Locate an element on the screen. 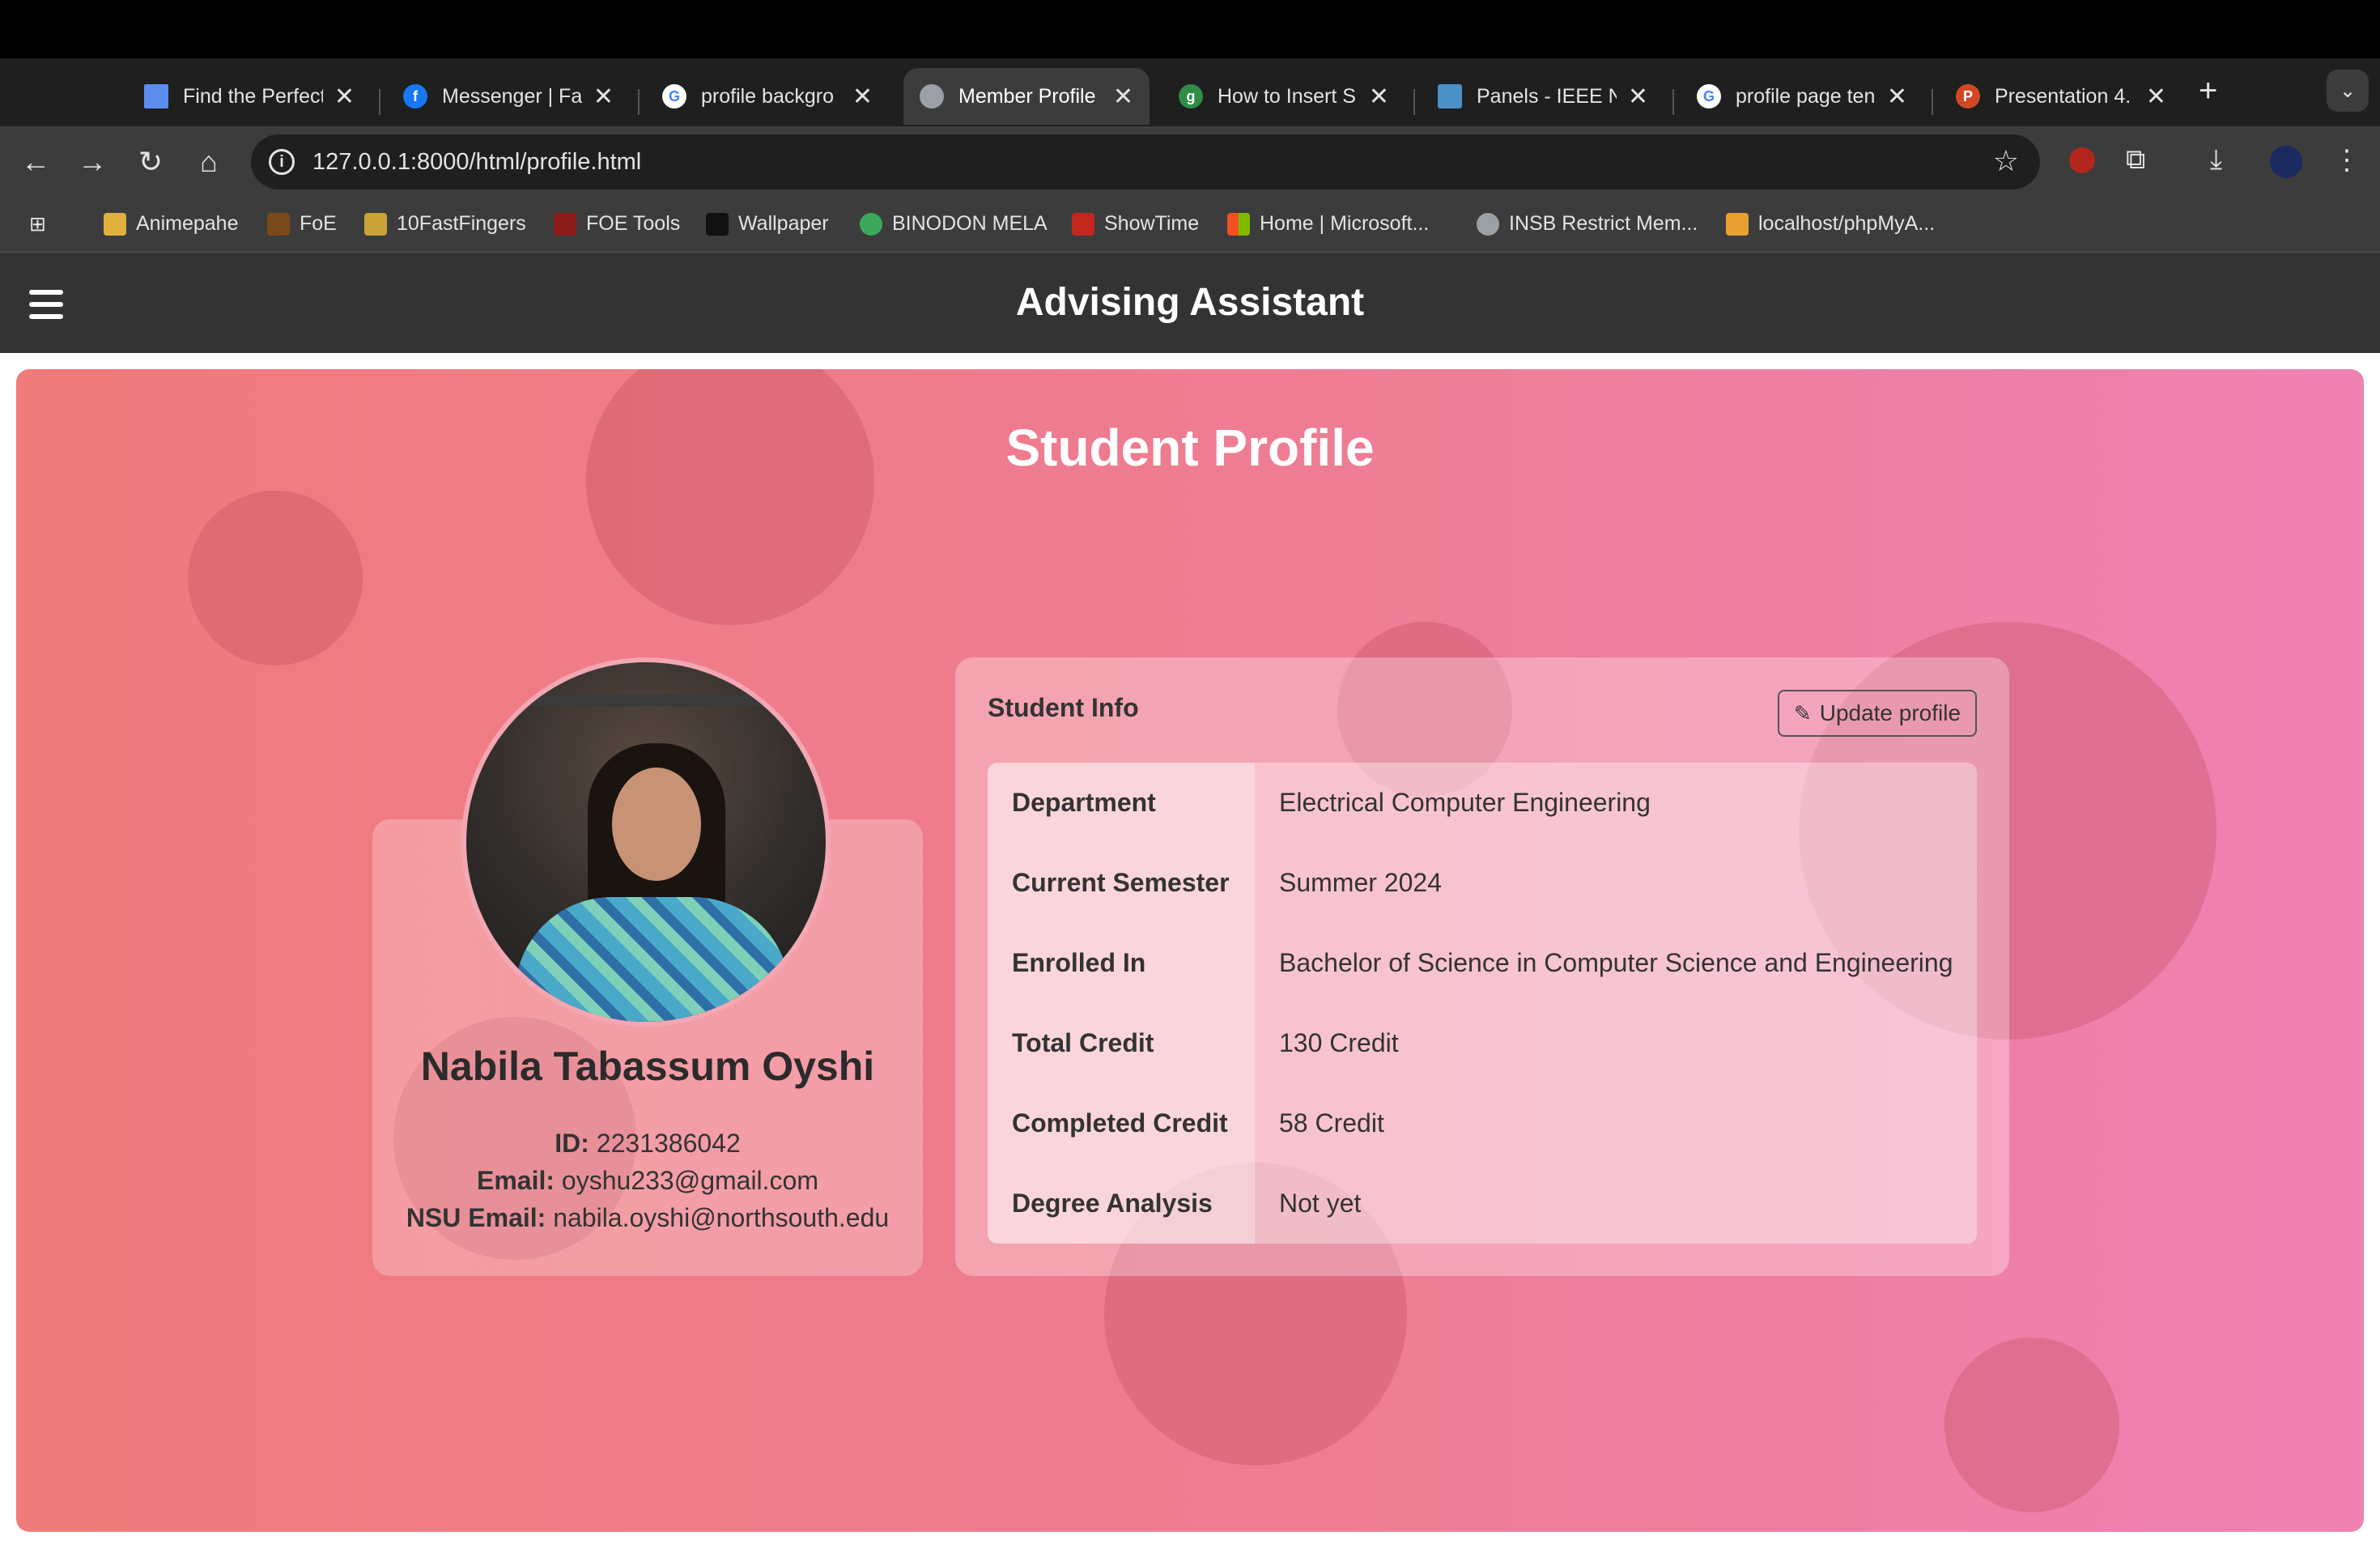  row-value: 58 Credit is located at coordinates (1331, 1123).